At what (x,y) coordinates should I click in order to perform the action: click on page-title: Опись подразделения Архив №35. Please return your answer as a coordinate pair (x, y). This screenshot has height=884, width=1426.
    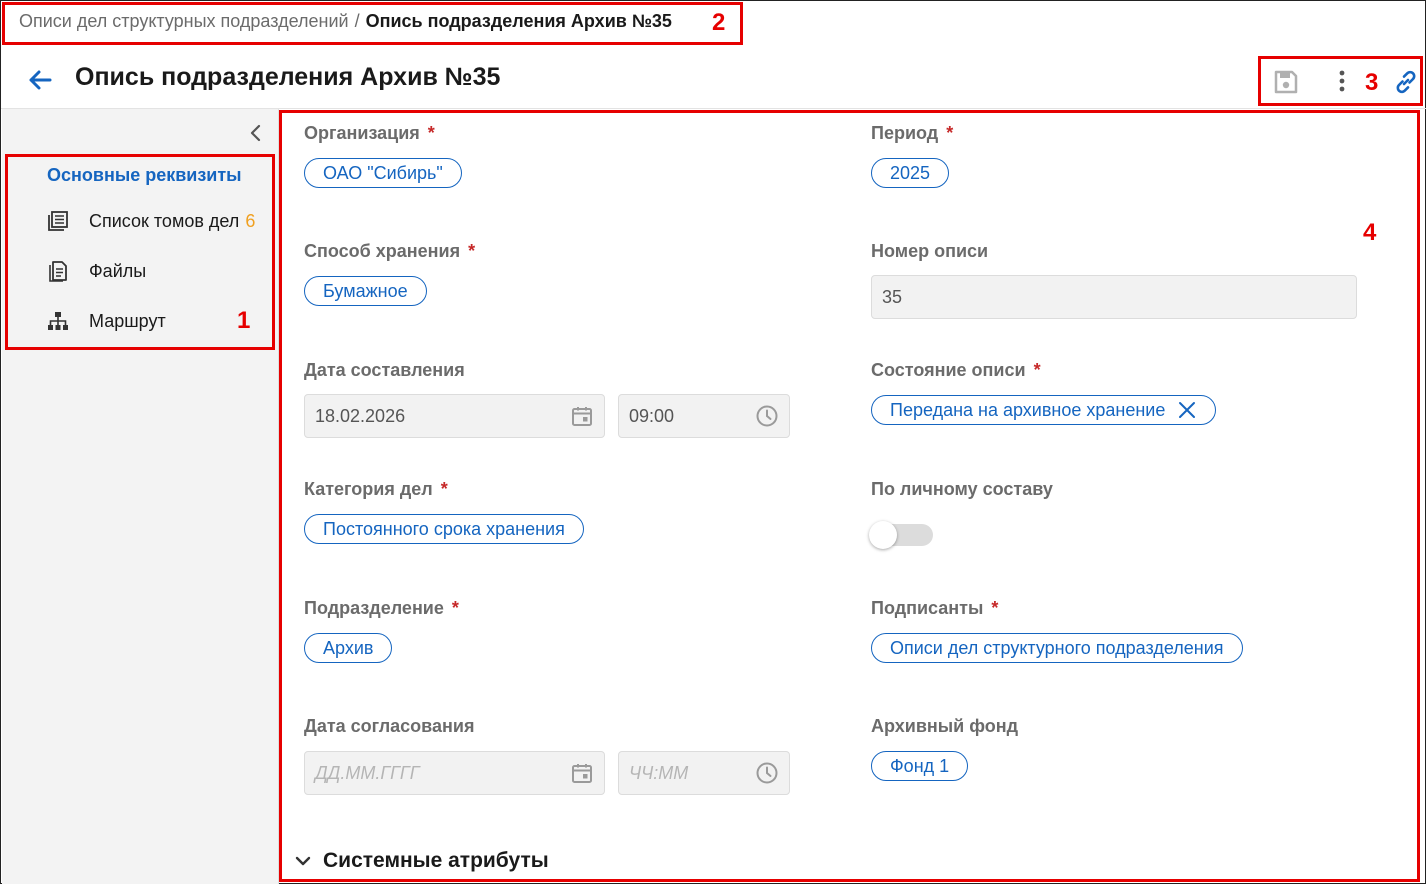
    Looking at the image, I should click on (288, 77).